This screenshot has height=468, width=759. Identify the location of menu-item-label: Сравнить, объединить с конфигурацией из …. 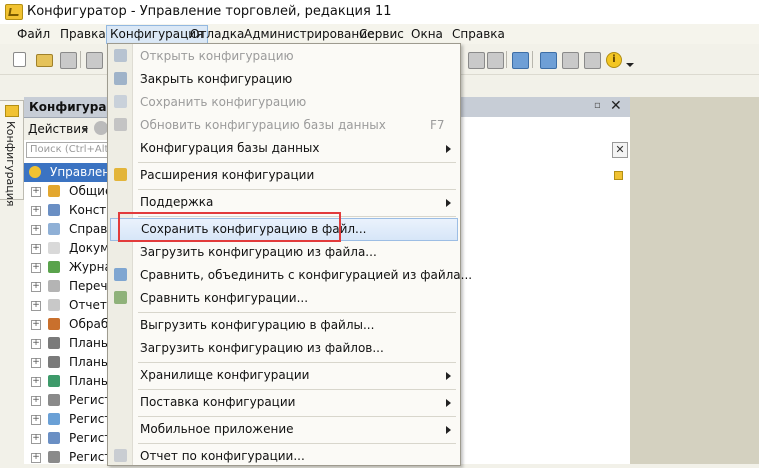
(306, 275).